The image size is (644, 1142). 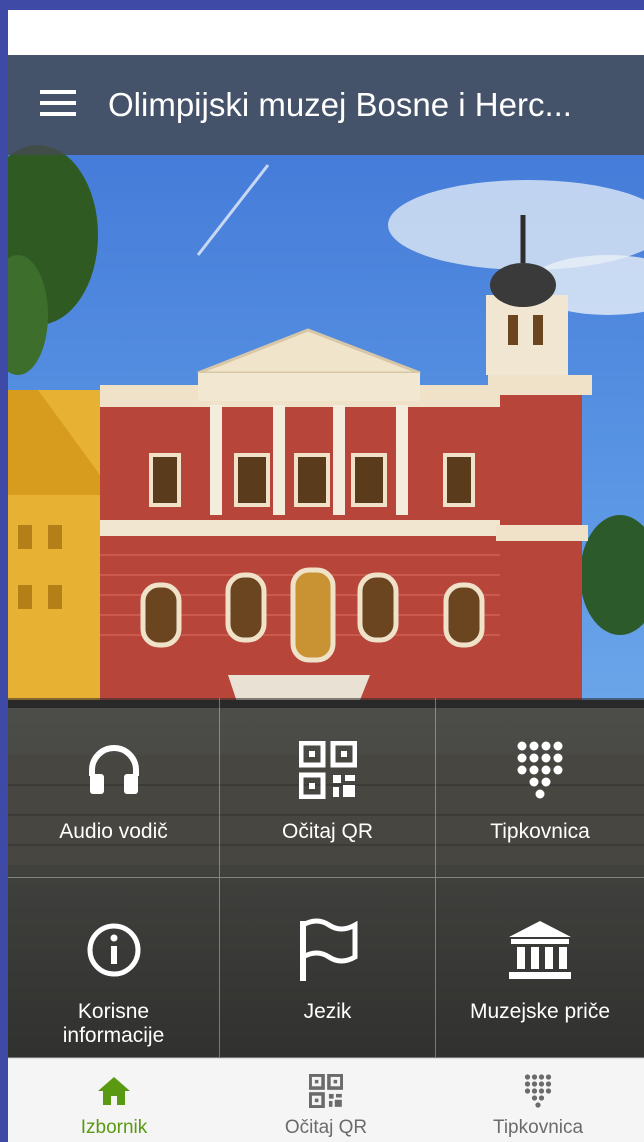 I want to click on tile-language: Jezik, so click(x=328, y=968).